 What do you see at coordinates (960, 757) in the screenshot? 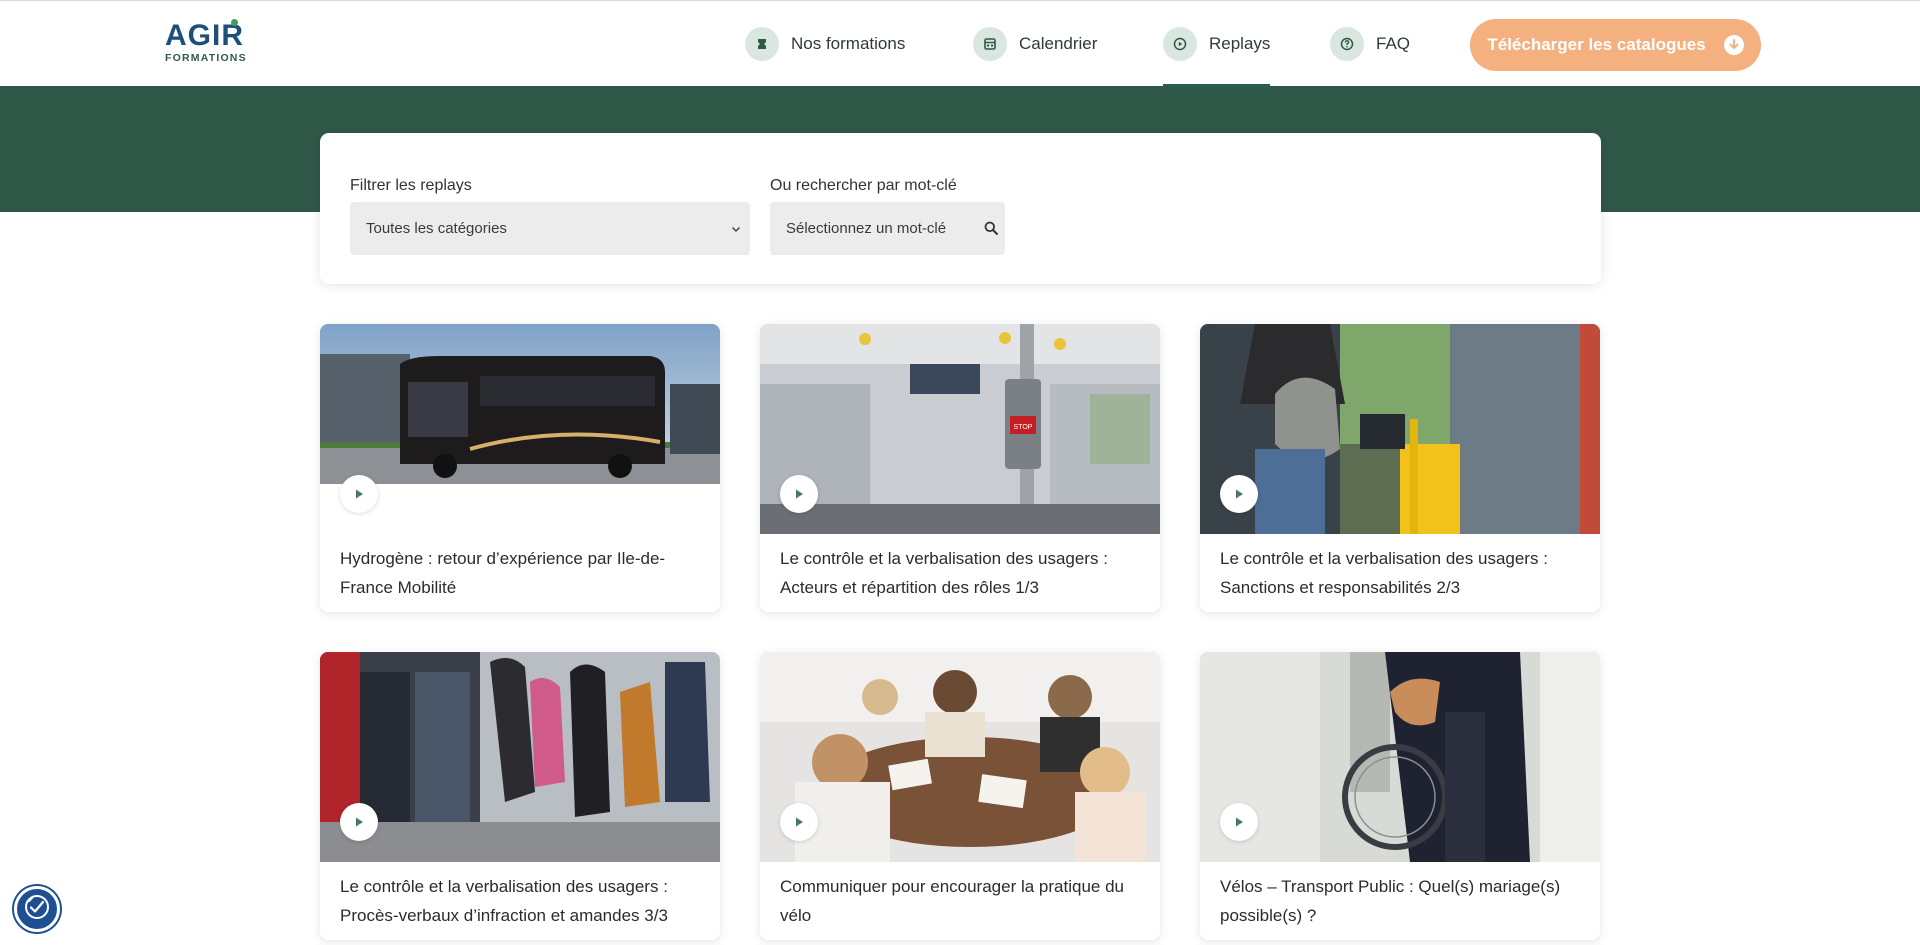
I see `meeting-photo` at bounding box center [960, 757].